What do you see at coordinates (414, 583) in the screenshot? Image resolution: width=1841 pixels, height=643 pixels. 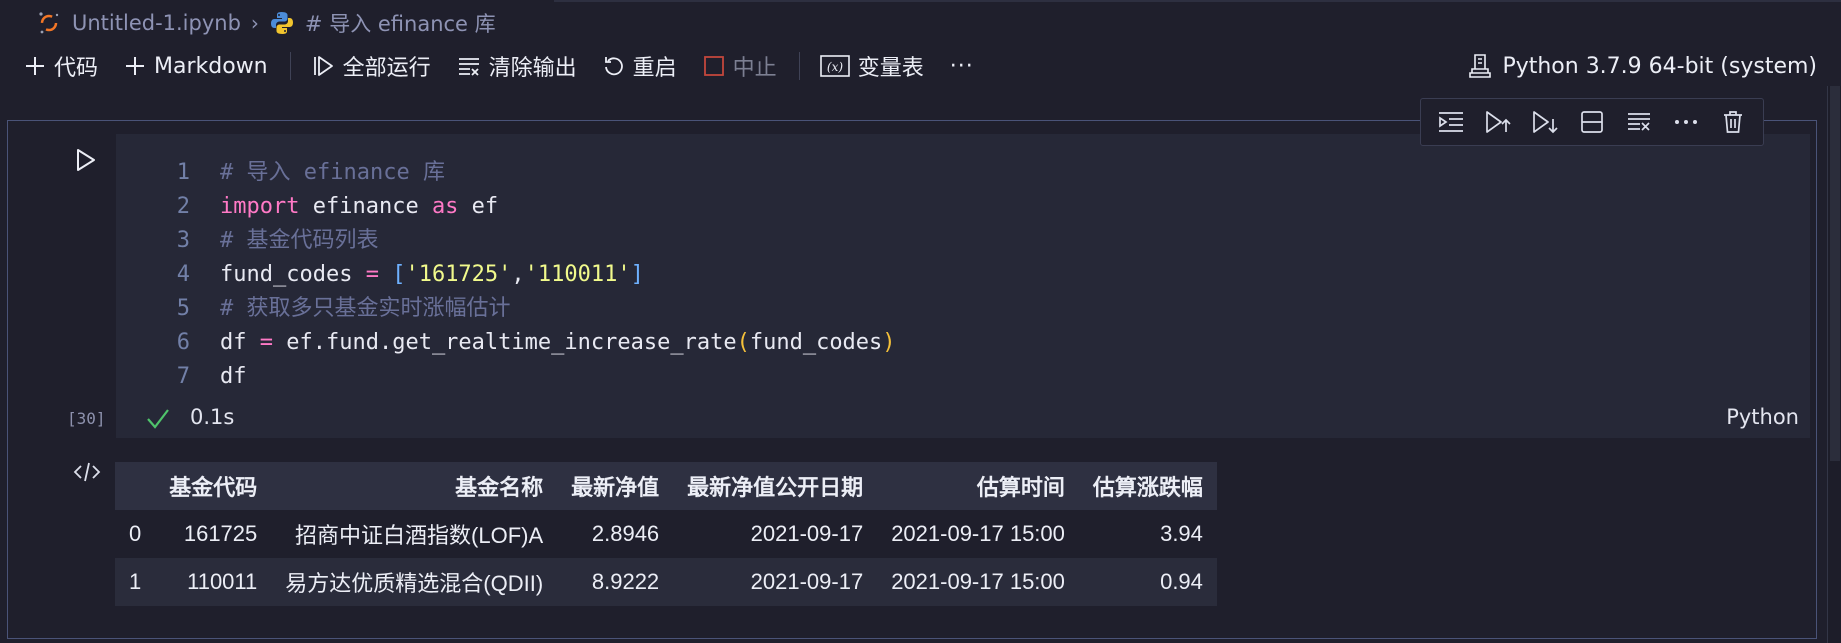 I see `table-cell: 易方达优质精选混合(QDII)` at bounding box center [414, 583].